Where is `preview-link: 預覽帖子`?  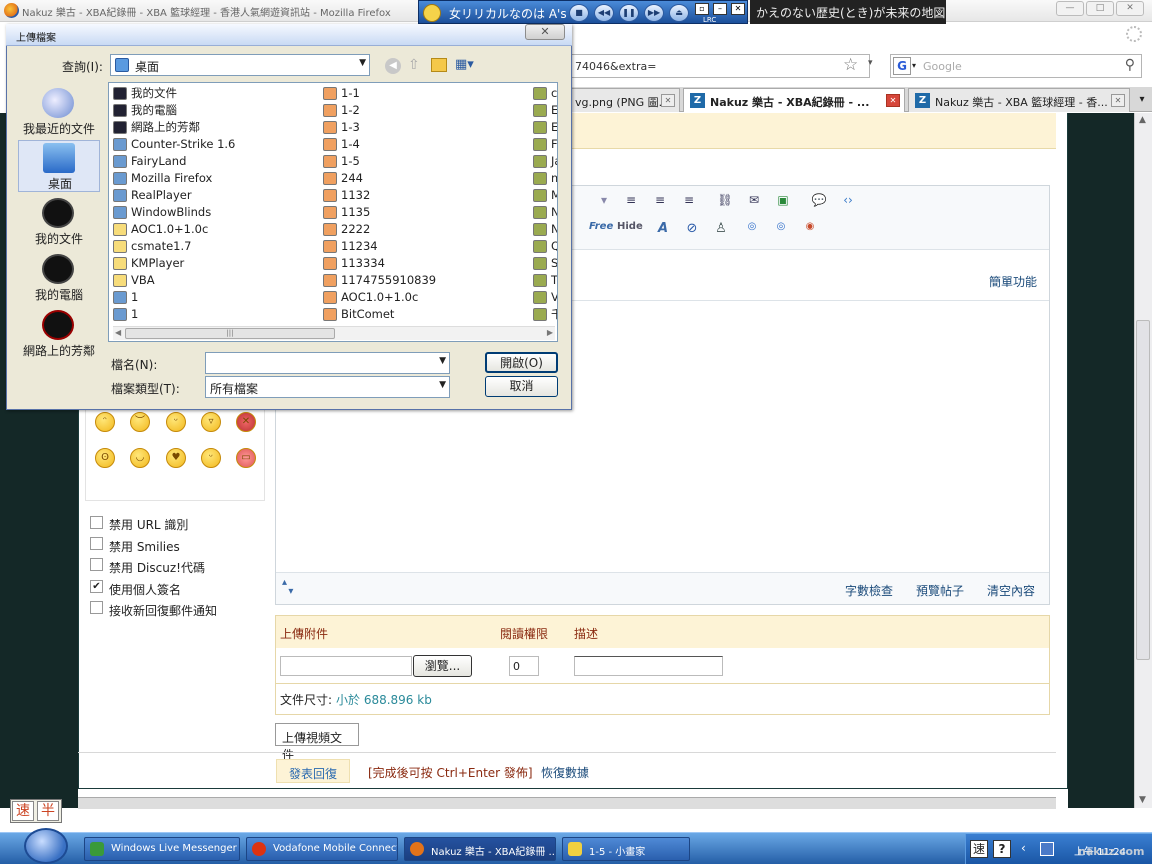
preview-link: 預覽帖子 is located at coordinates (940, 590).